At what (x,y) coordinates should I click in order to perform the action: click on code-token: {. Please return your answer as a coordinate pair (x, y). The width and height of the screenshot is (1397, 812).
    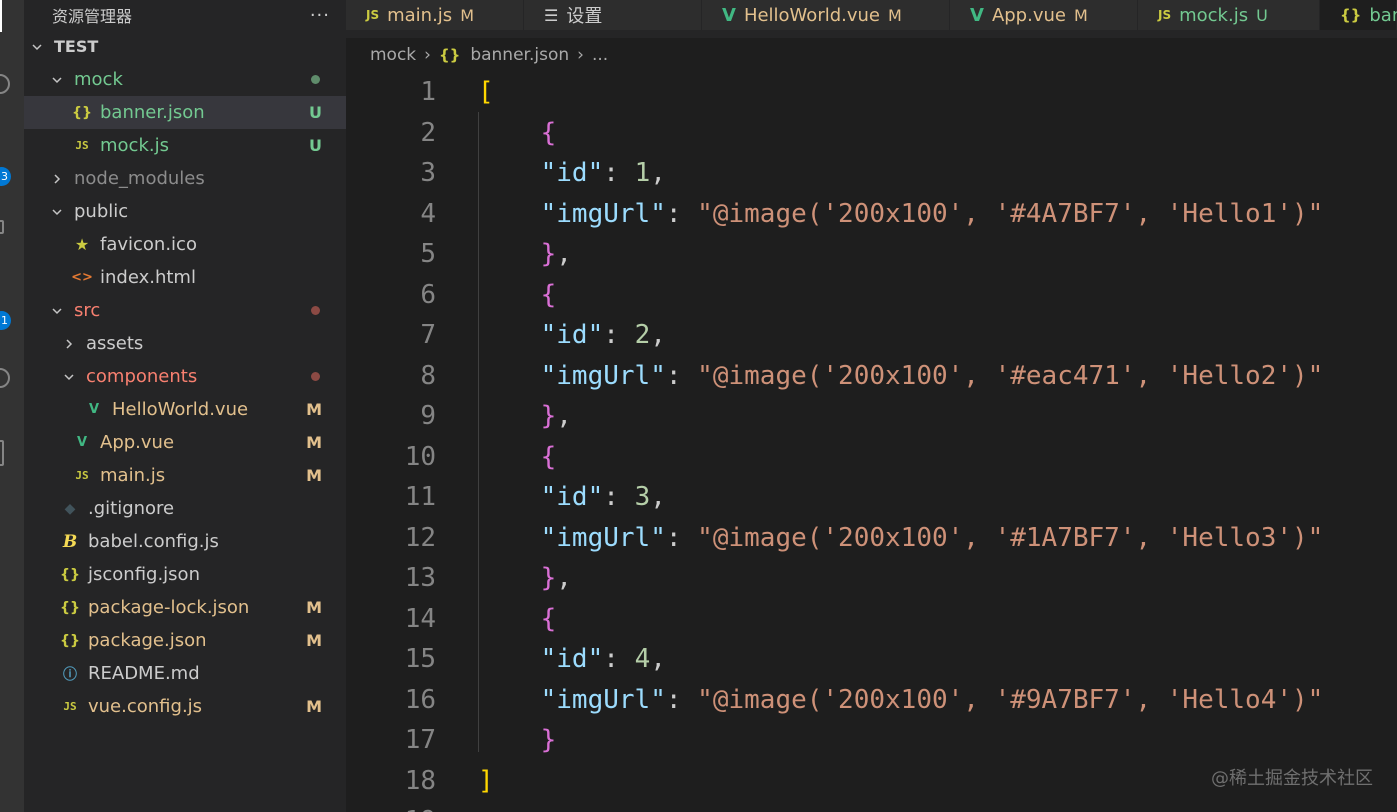
    Looking at the image, I should click on (548, 618).